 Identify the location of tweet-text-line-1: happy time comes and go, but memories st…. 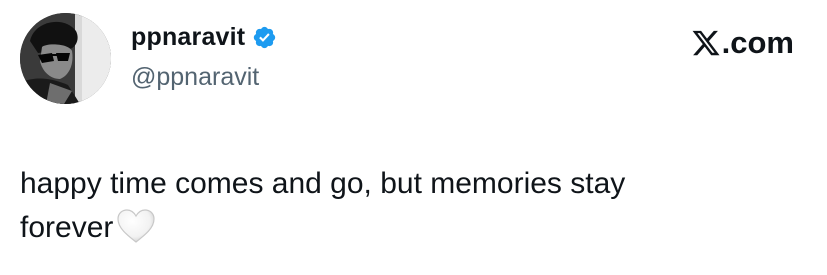
(323, 183).